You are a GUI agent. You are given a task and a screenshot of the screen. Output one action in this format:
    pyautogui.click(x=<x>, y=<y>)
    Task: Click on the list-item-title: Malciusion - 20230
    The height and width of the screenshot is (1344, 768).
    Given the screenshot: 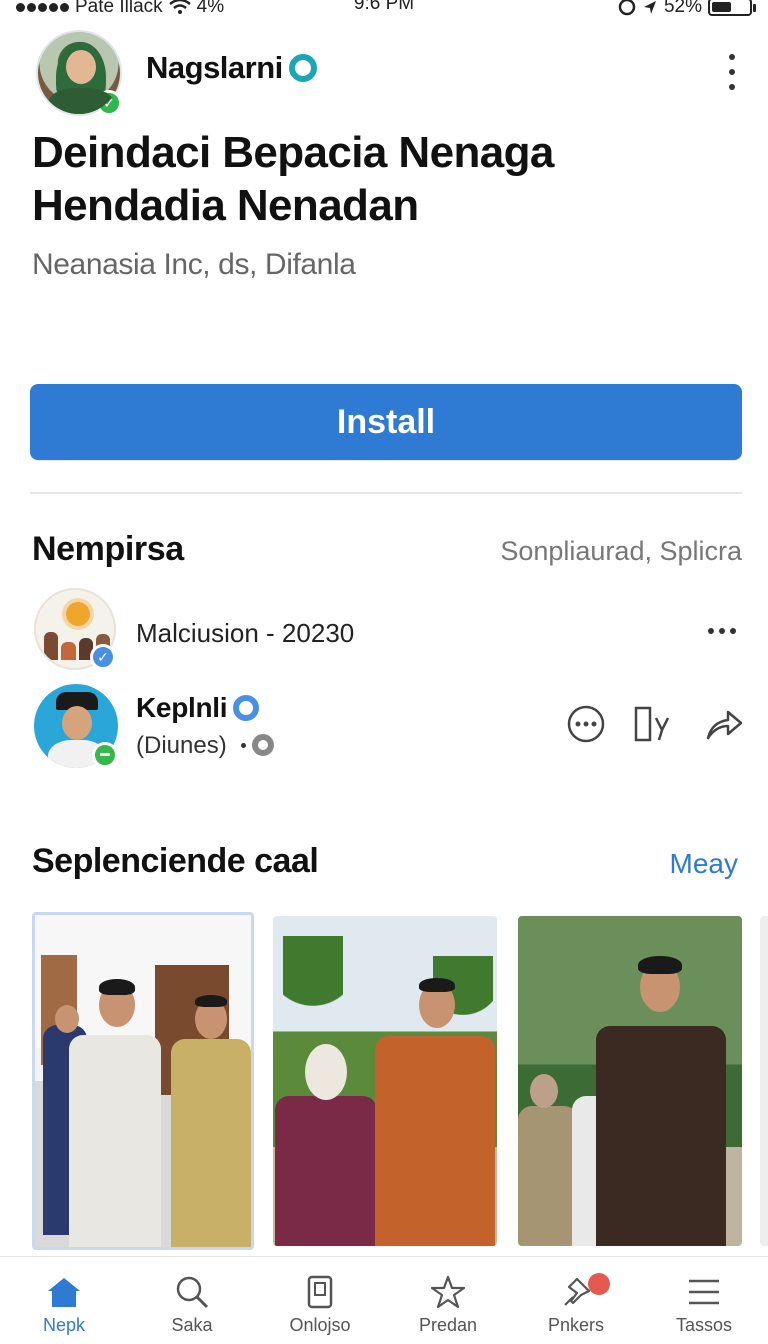 What is the action you would take?
    pyautogui.click(x=245, y=633)
    